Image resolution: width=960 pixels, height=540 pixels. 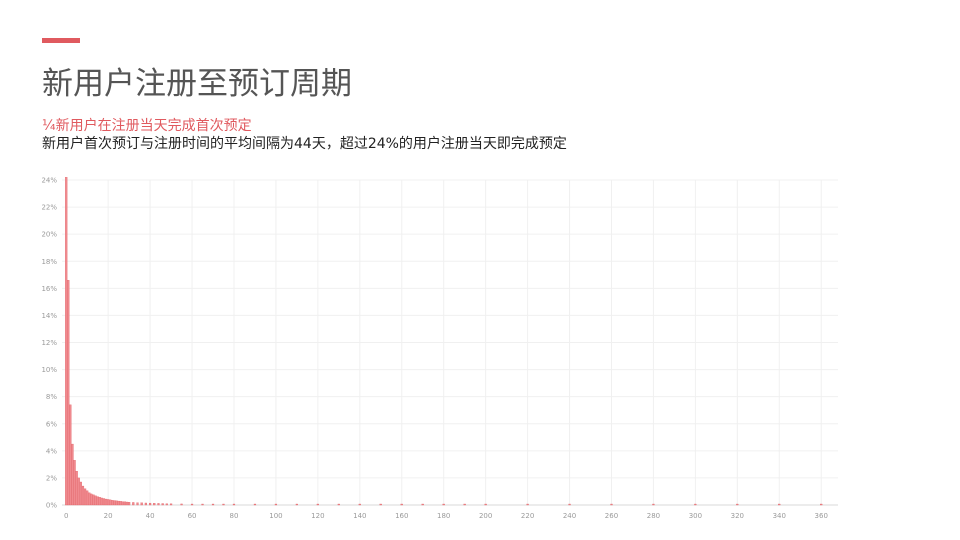 I want to click on slide-title: 新用户注册至预订周期, so click(x=197, y=84).